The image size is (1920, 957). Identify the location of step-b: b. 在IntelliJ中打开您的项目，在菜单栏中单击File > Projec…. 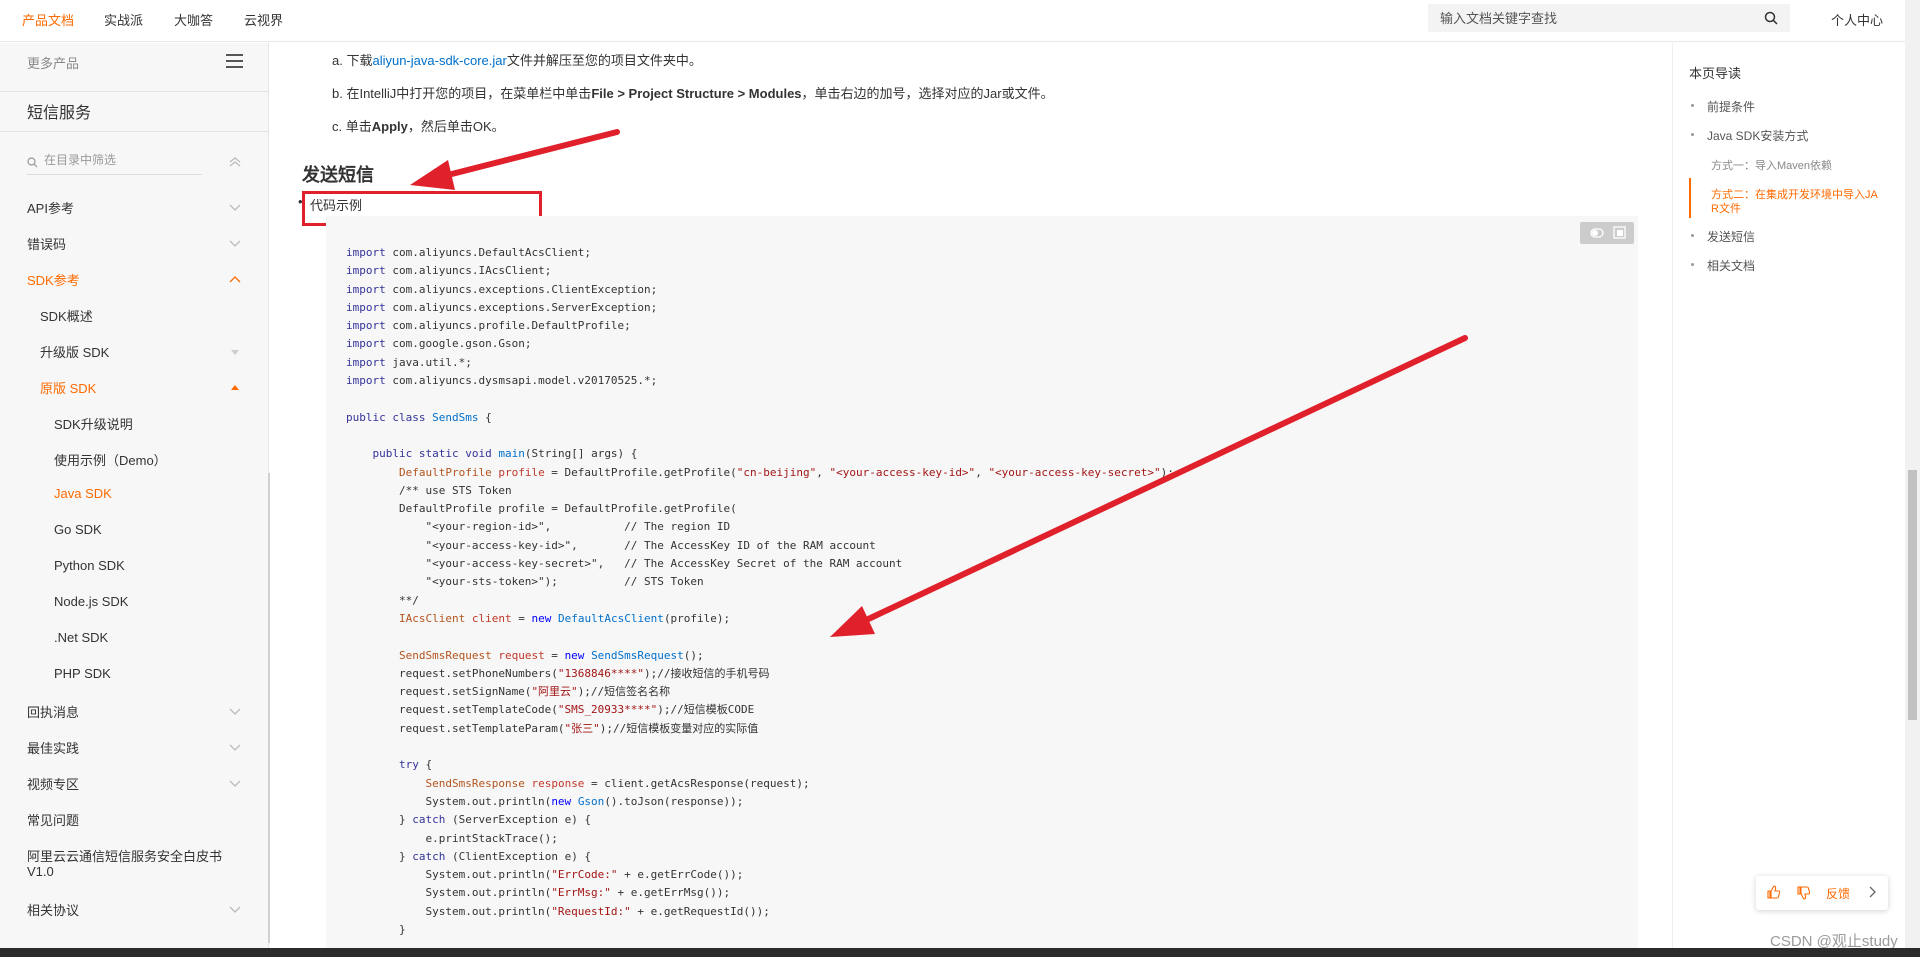
(693, 92).